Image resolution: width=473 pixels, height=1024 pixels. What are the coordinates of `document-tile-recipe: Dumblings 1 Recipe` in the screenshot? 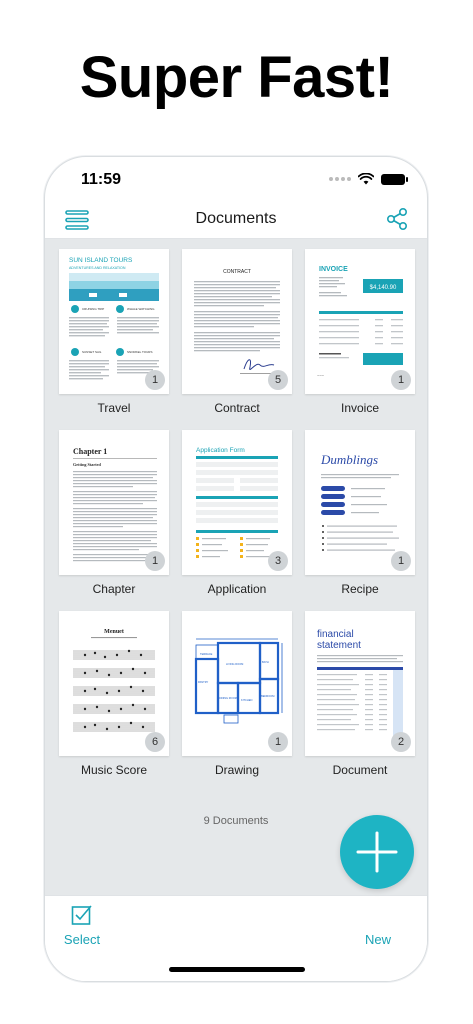 It's located at (360, 516).